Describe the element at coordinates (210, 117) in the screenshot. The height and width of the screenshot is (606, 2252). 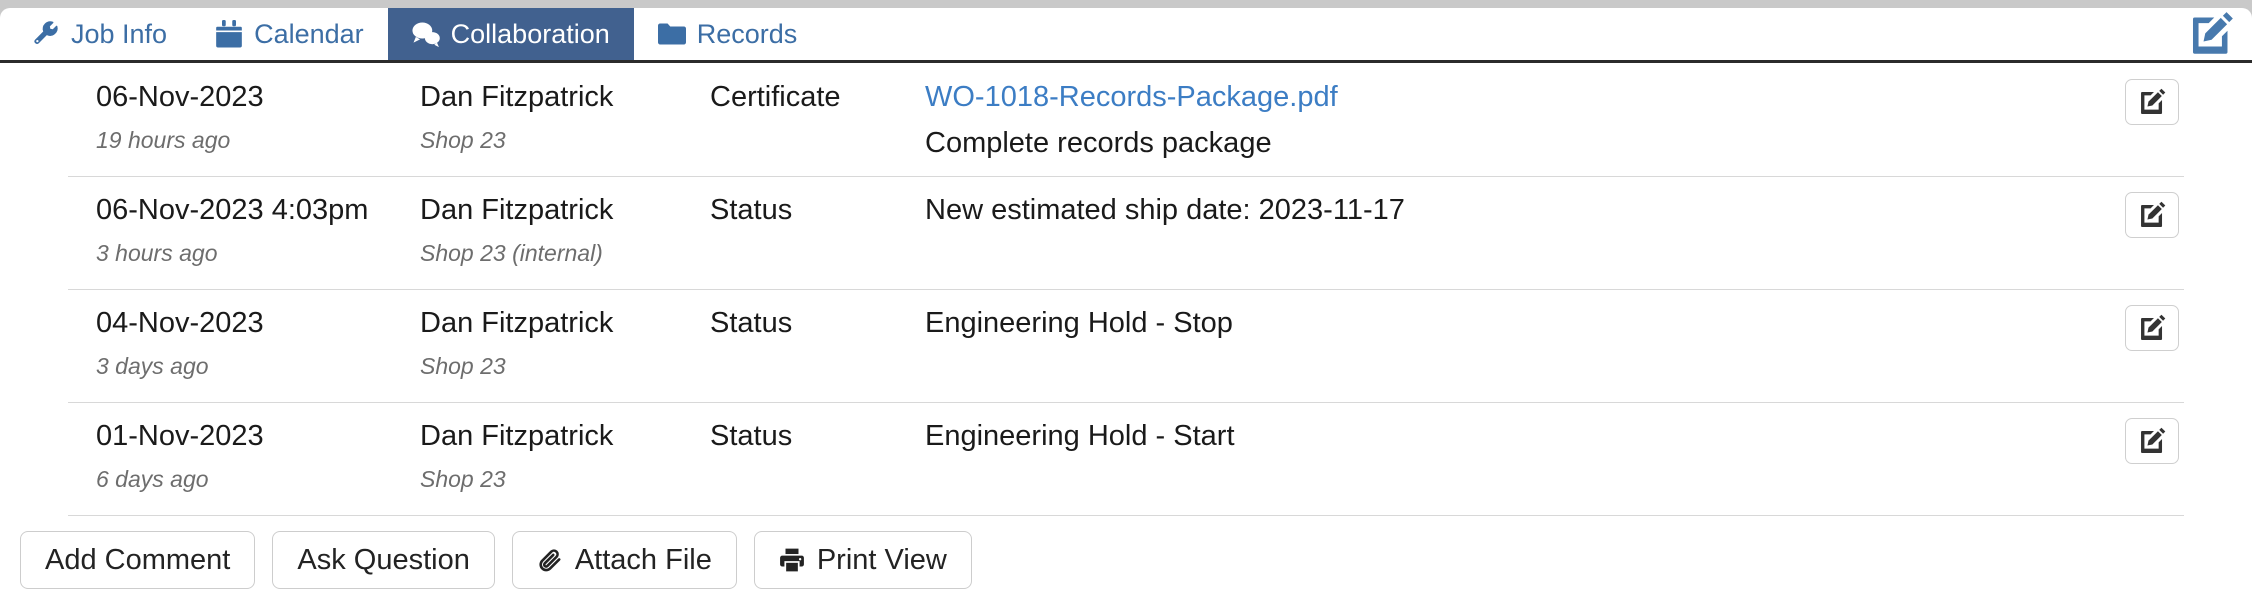
I see `row-date-cell: 06-Nov-2023 19 hours ago` at that location.